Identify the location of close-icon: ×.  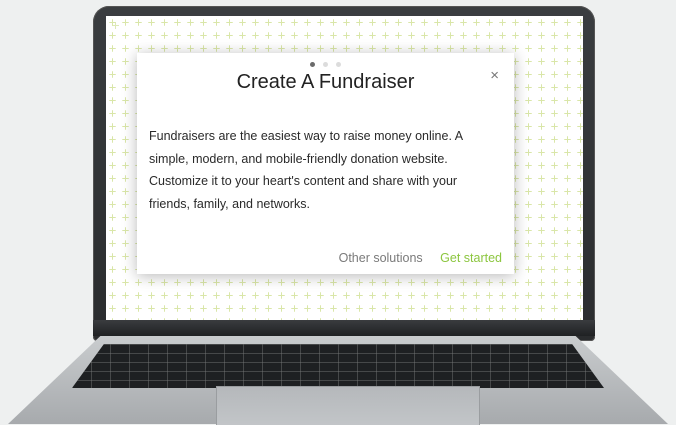
(494, 75).